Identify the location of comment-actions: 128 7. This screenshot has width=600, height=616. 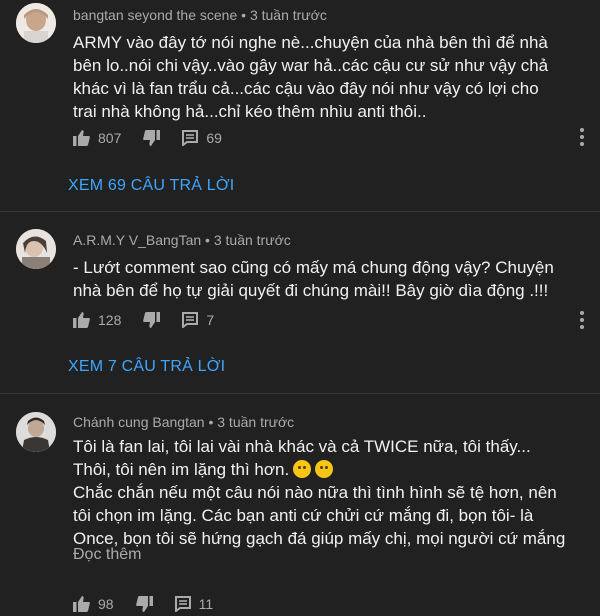
(154, 320).